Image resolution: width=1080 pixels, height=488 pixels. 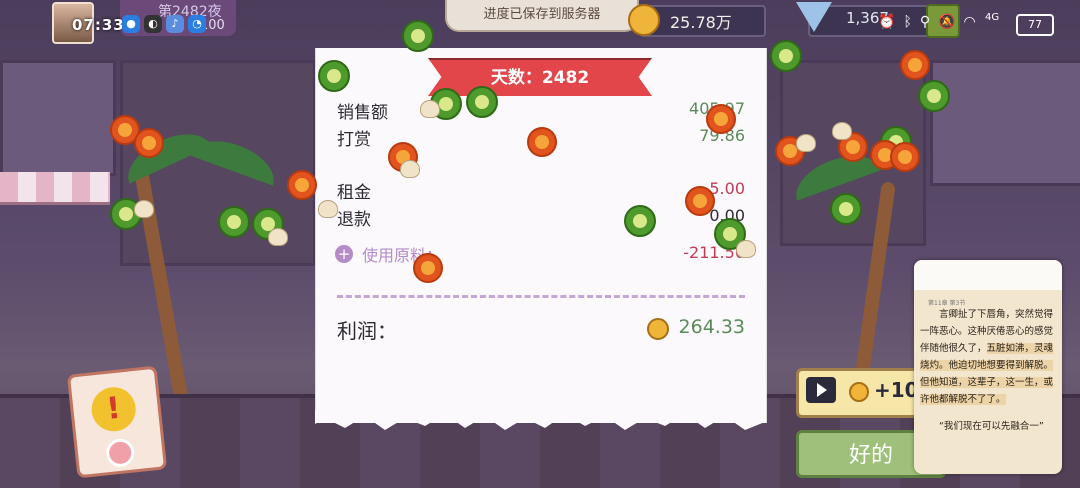 What do you see at coordinates (197, 24) in the screenshot?
I see `chat-icon: ◔` at bounding box center [197, 24].